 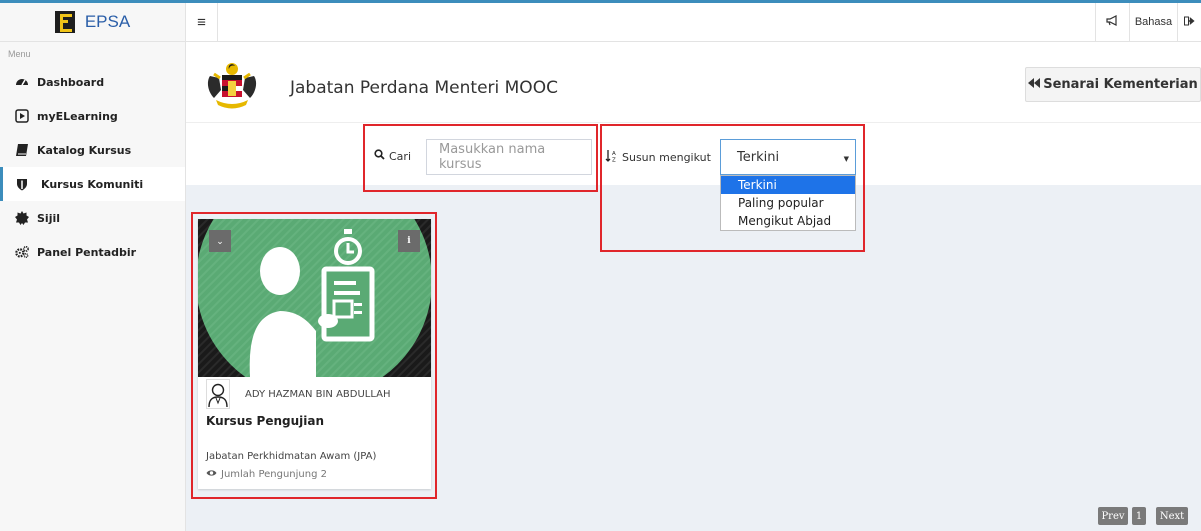 I want to click on sidebar-item-label: Panel Pentadbir, so click(x=87, y=252).